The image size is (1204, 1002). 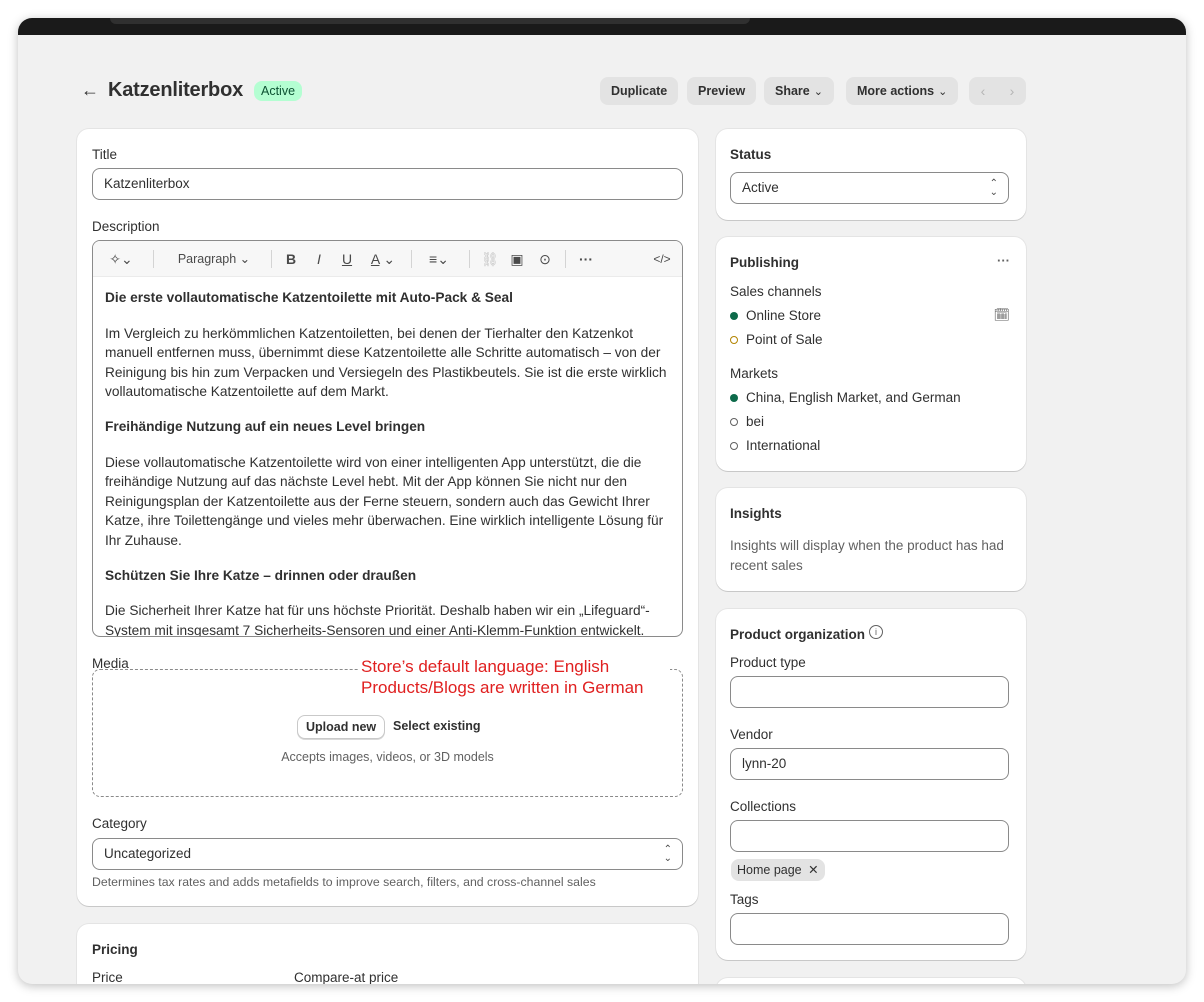 What do you see at coordinates (387, 854) in the screenshot?
I see `category-select: Uncategorized ⌃ ⌄` at bounding box center [387, 854].